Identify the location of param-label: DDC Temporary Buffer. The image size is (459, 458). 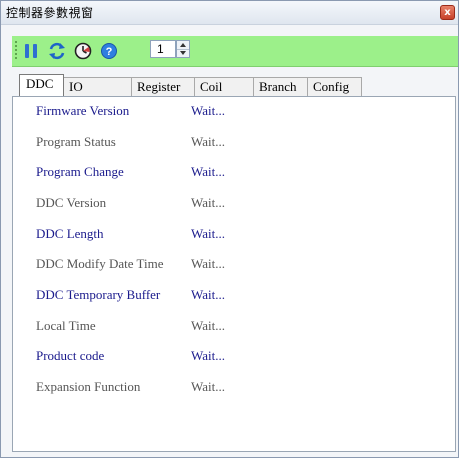
(98, 294).